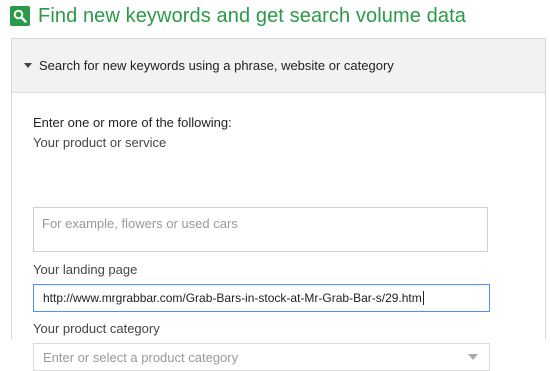 The image size is (550, 371). What do you see at coordinates (423, 298) in the screenshot?
I see `text-cursor` at bounding box center [423, 298].